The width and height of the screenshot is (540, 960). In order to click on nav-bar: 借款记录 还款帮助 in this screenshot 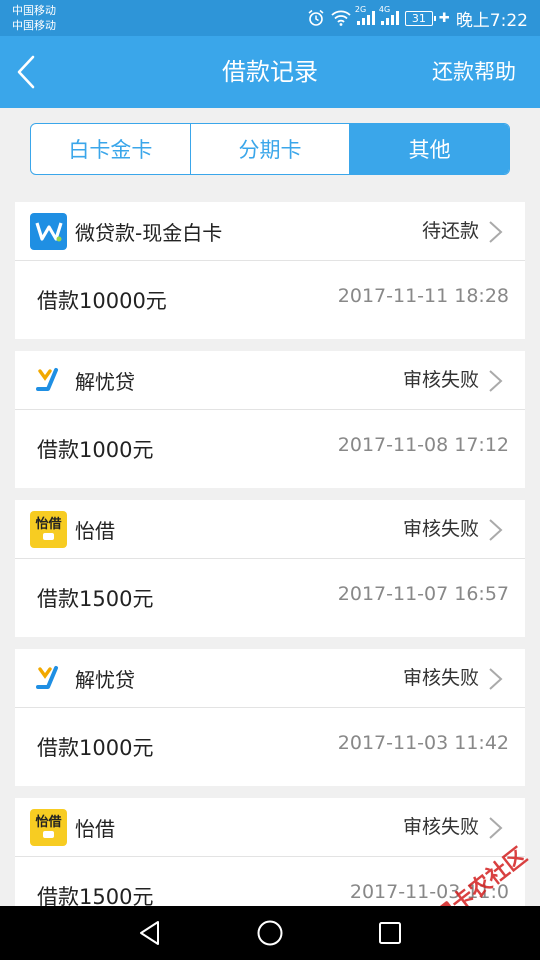, I will do `click(270, 72)`.